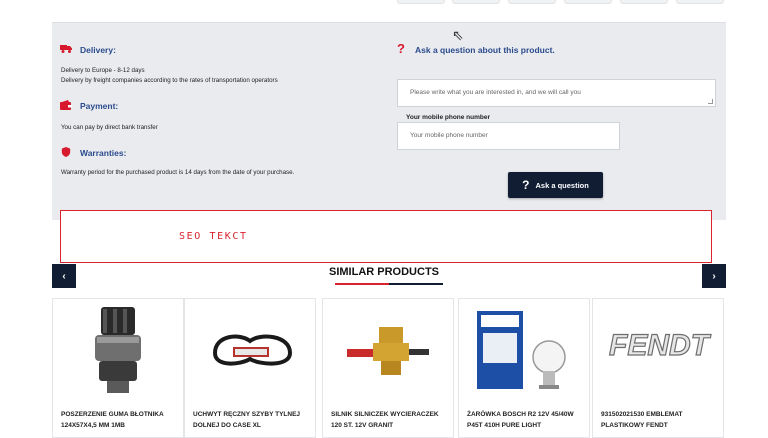  Describe the element at coordinates (118, 350) in the screenshot. I see `product-image-starter-drive` at that location.